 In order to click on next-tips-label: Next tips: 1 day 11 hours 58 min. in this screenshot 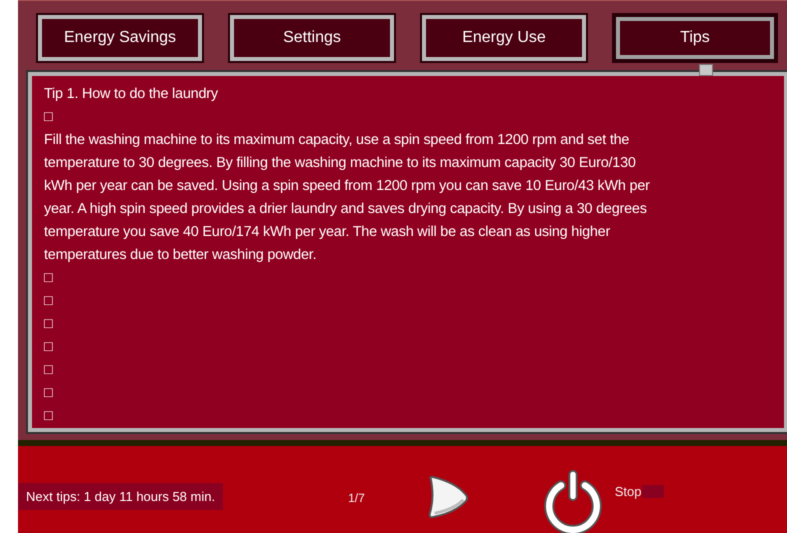, I will do `click(121, 496)`.